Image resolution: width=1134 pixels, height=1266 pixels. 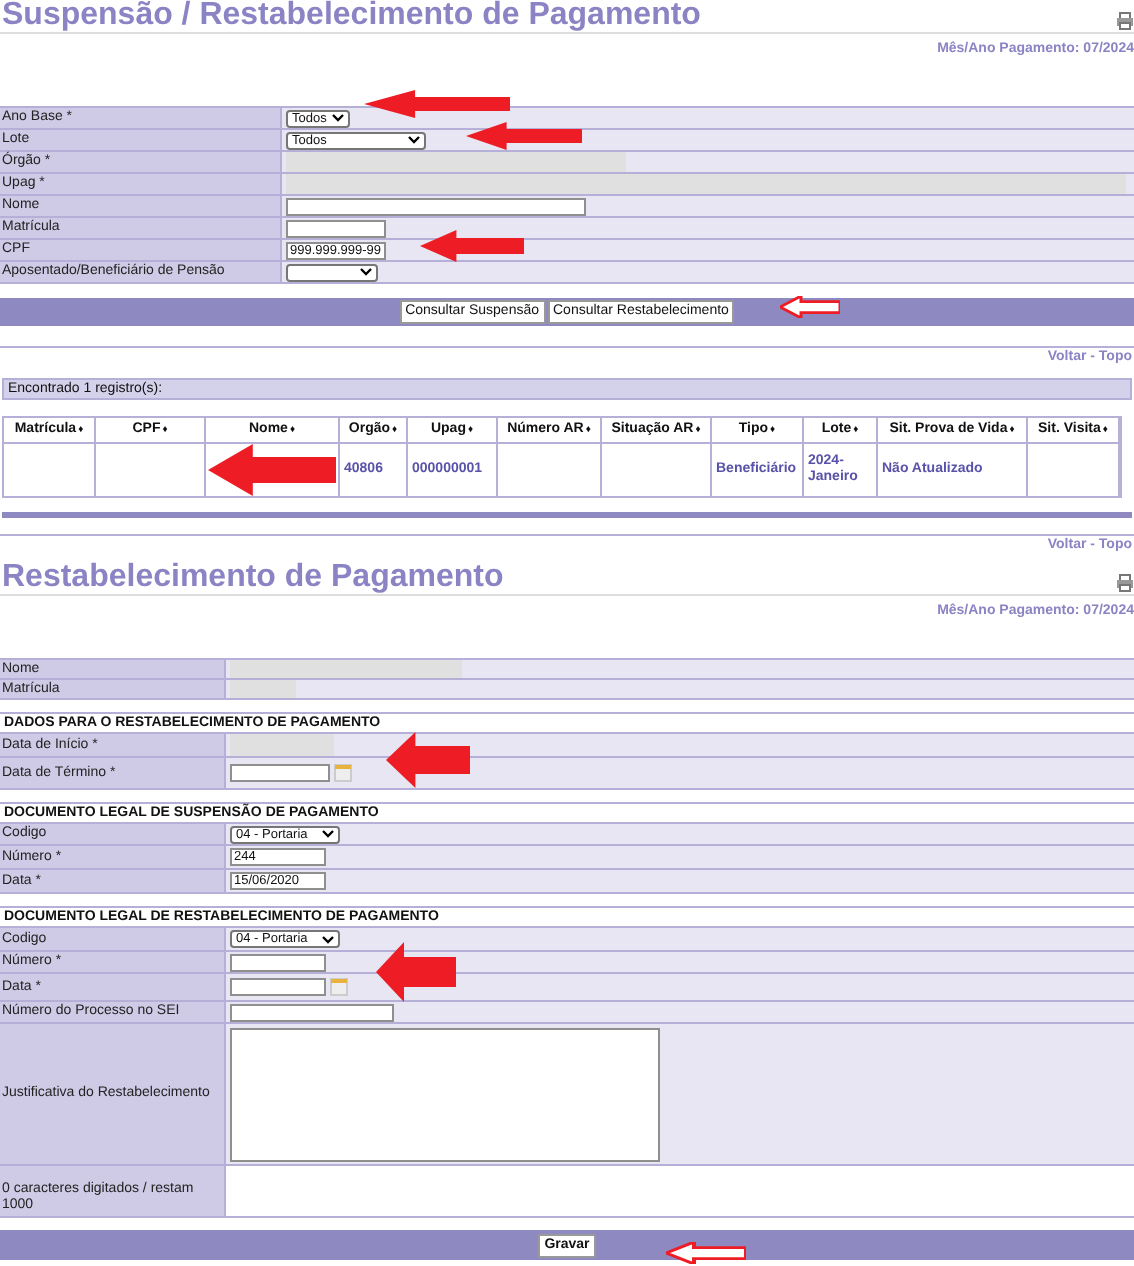 I want to click on textarea-field, so click(x=445, y=1094).